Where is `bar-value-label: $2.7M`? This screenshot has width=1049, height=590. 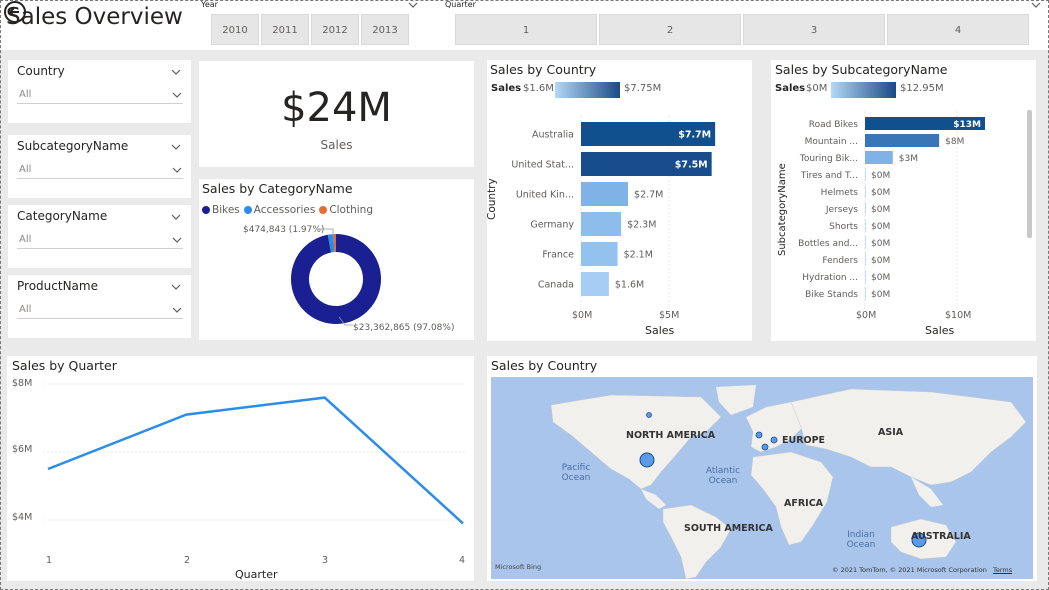 bar-value-label: $2.7M is located at coordinates (648, 195).